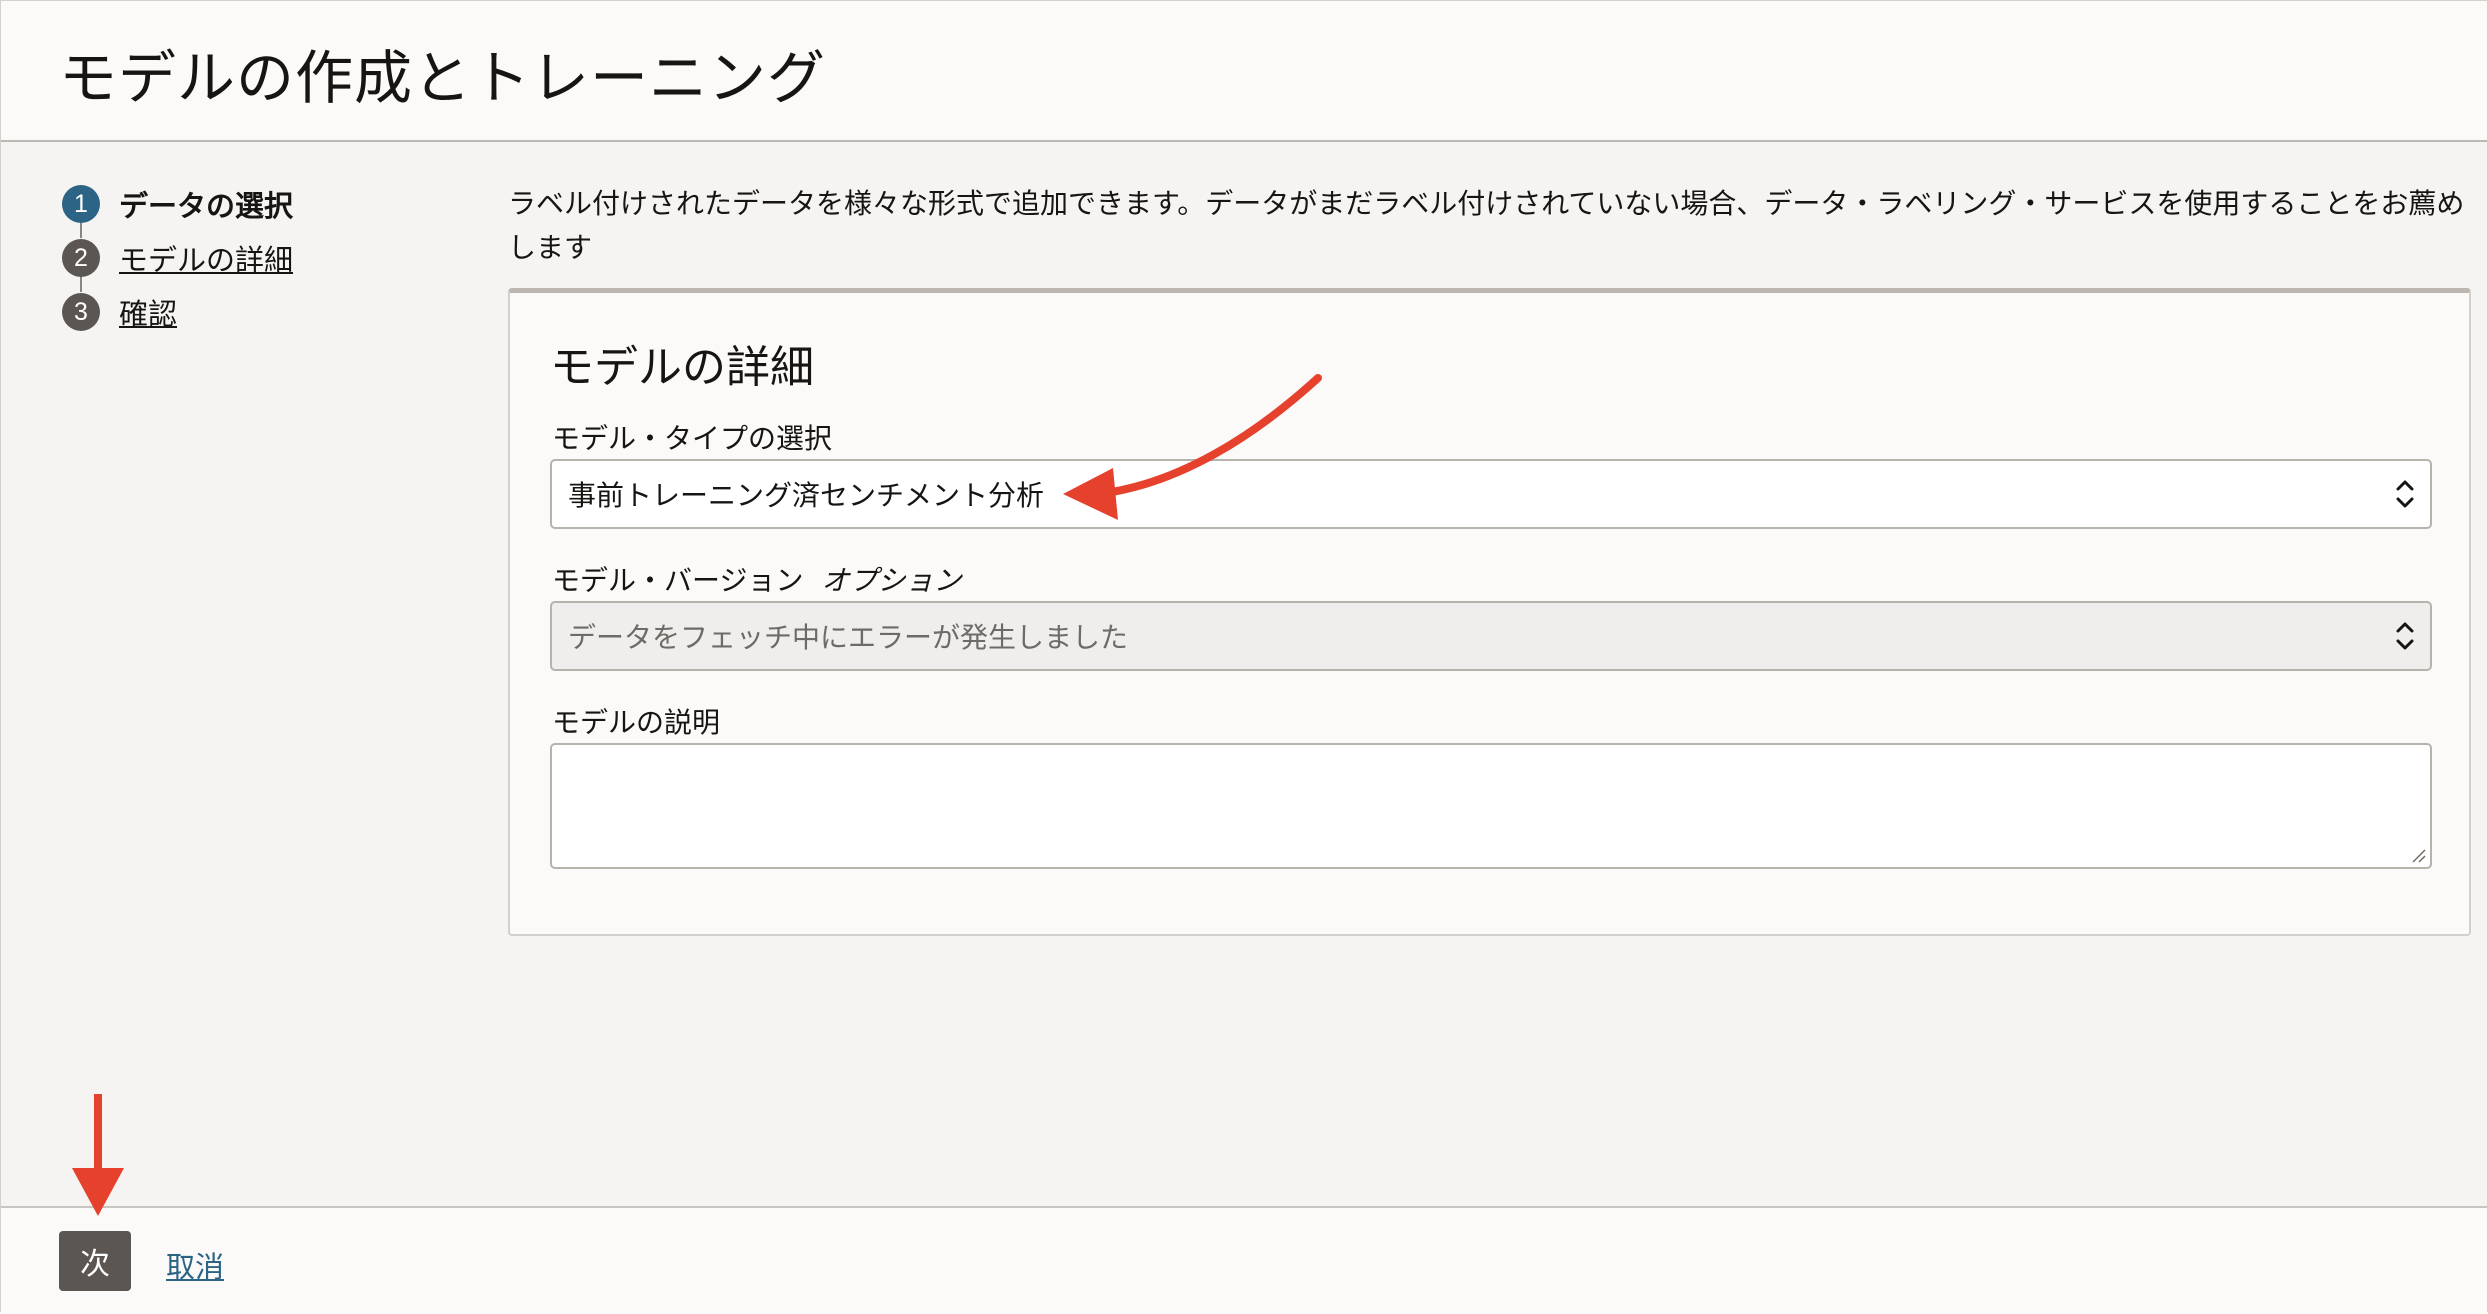 Image resolution: width=2488 pixels, height=1314 pixels. What do you see at coordinates (195, 1265) in the screenshot?
I see `cancel-link: 取消` at bounding box center [195, 1265].